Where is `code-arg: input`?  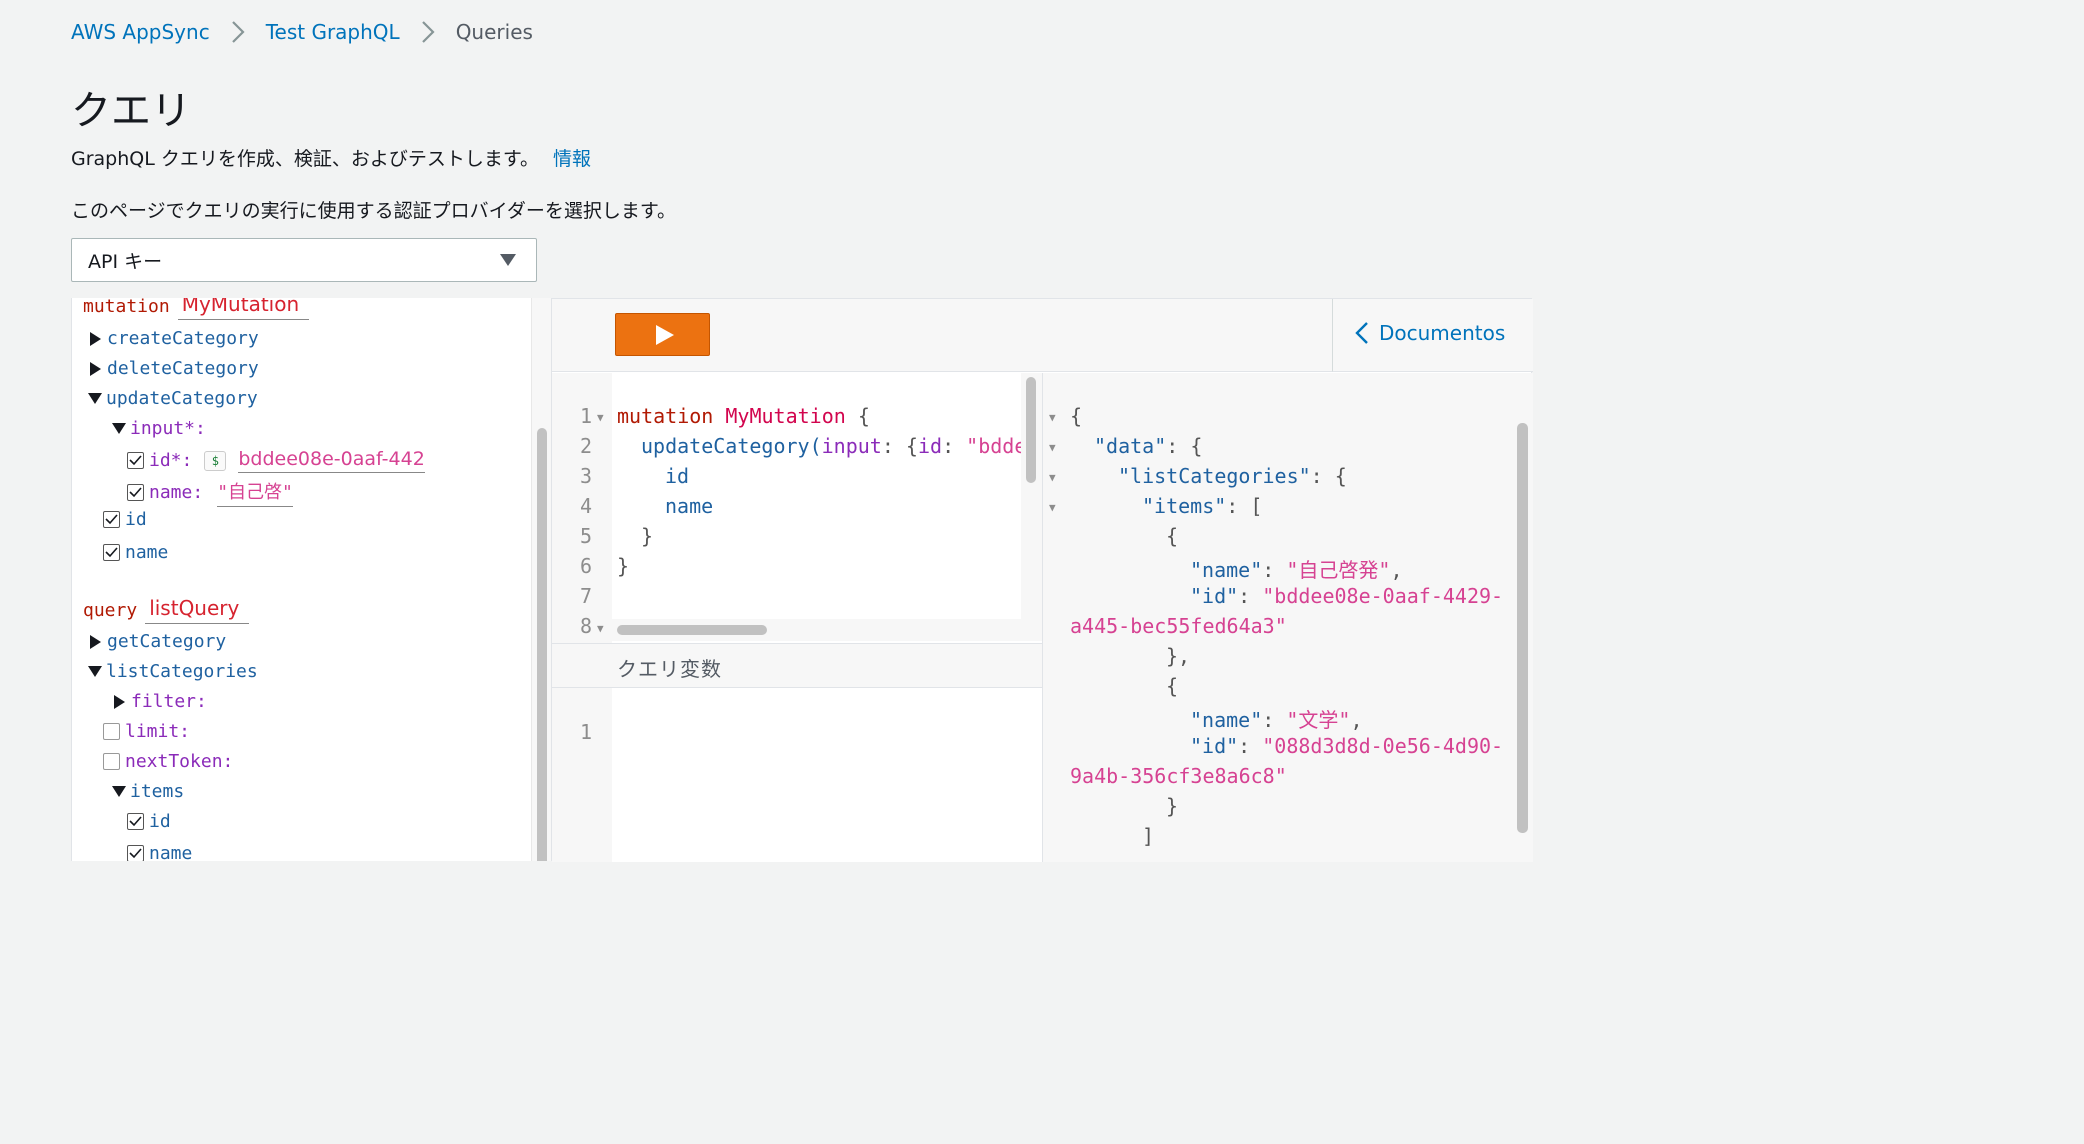 code-arg: input is located at coordinates (851, 446).